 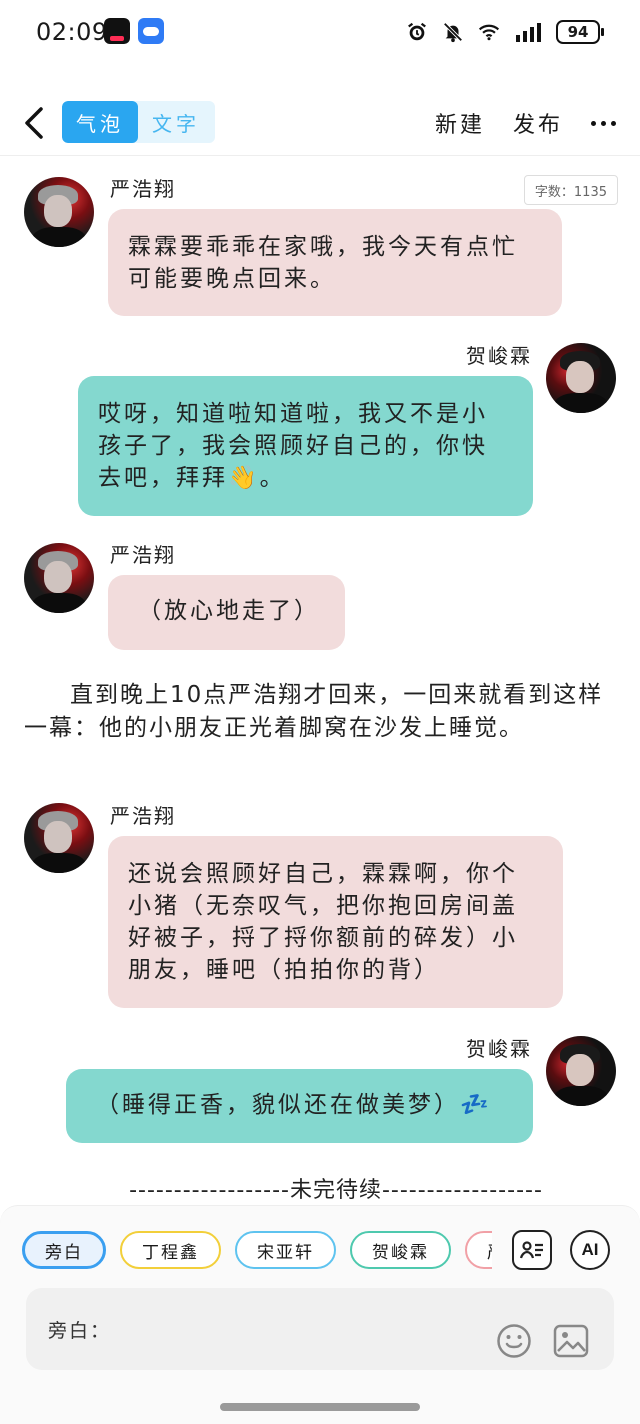 What do you see at coordinates (505, 32) in the screenshot?
I see `status-icons: 94` at bounding box center [505, 32].